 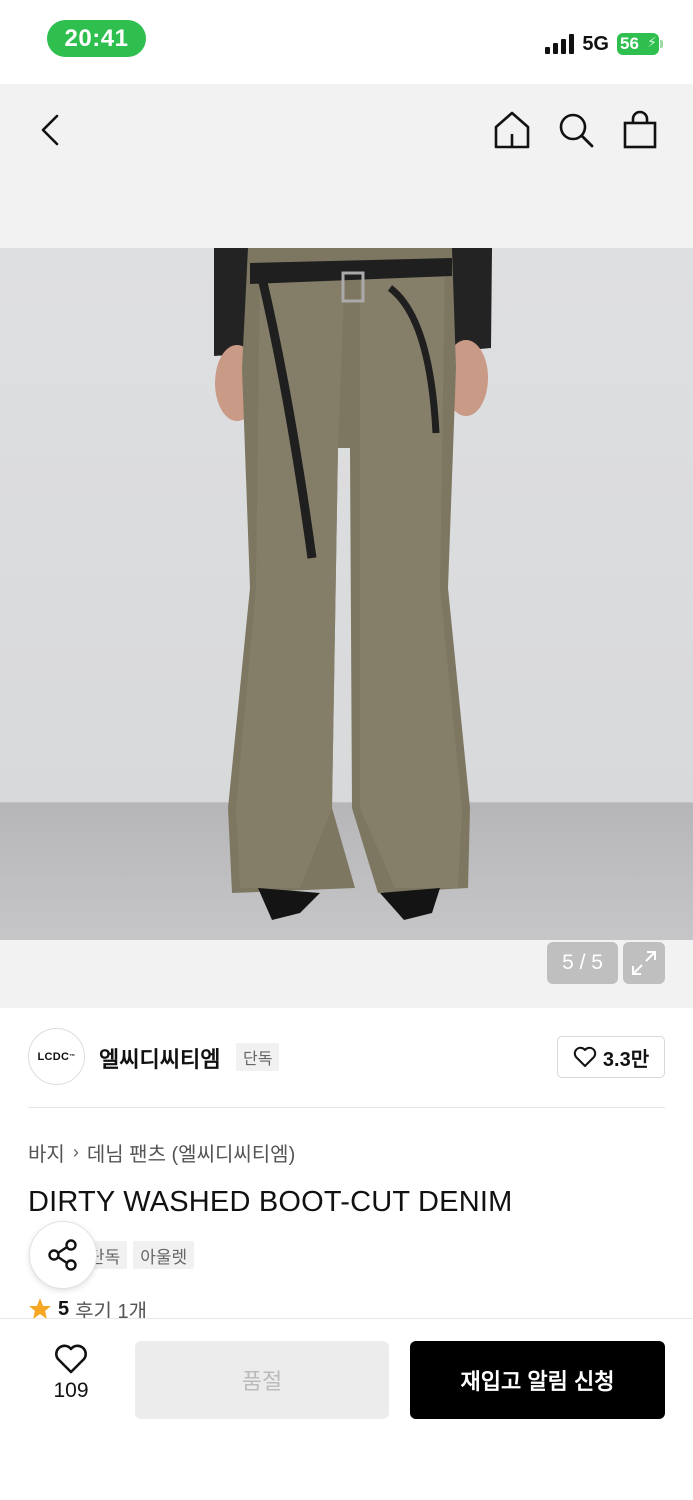 What do you see at coordinates (346, 1057) in the screenshot?
I see `brand-row: LCDC ™ 엘씨디씨티엠 단독 3.3만` at bounding box center [346, 1057].